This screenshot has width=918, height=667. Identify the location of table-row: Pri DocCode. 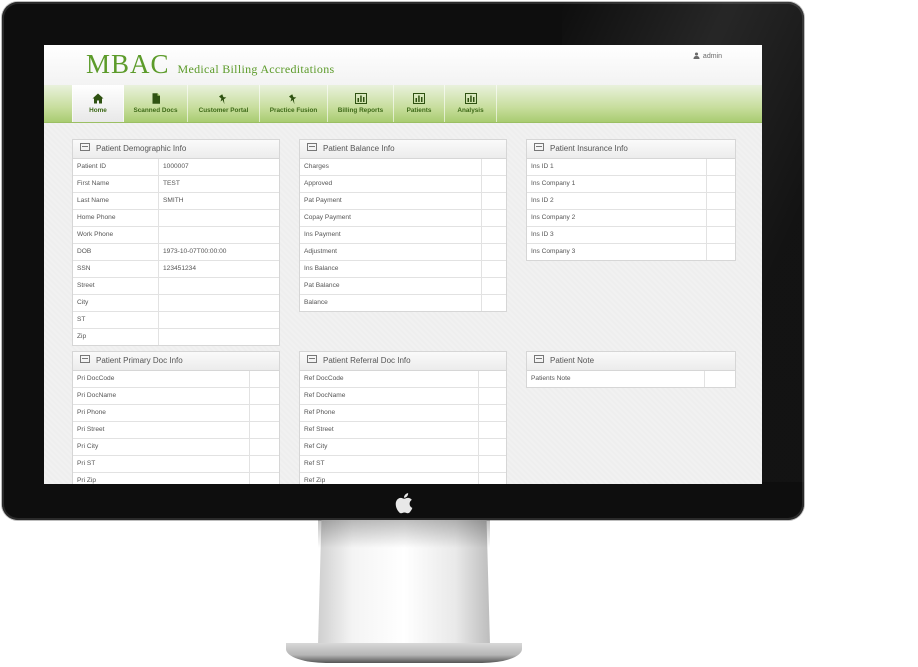
(176, 379).